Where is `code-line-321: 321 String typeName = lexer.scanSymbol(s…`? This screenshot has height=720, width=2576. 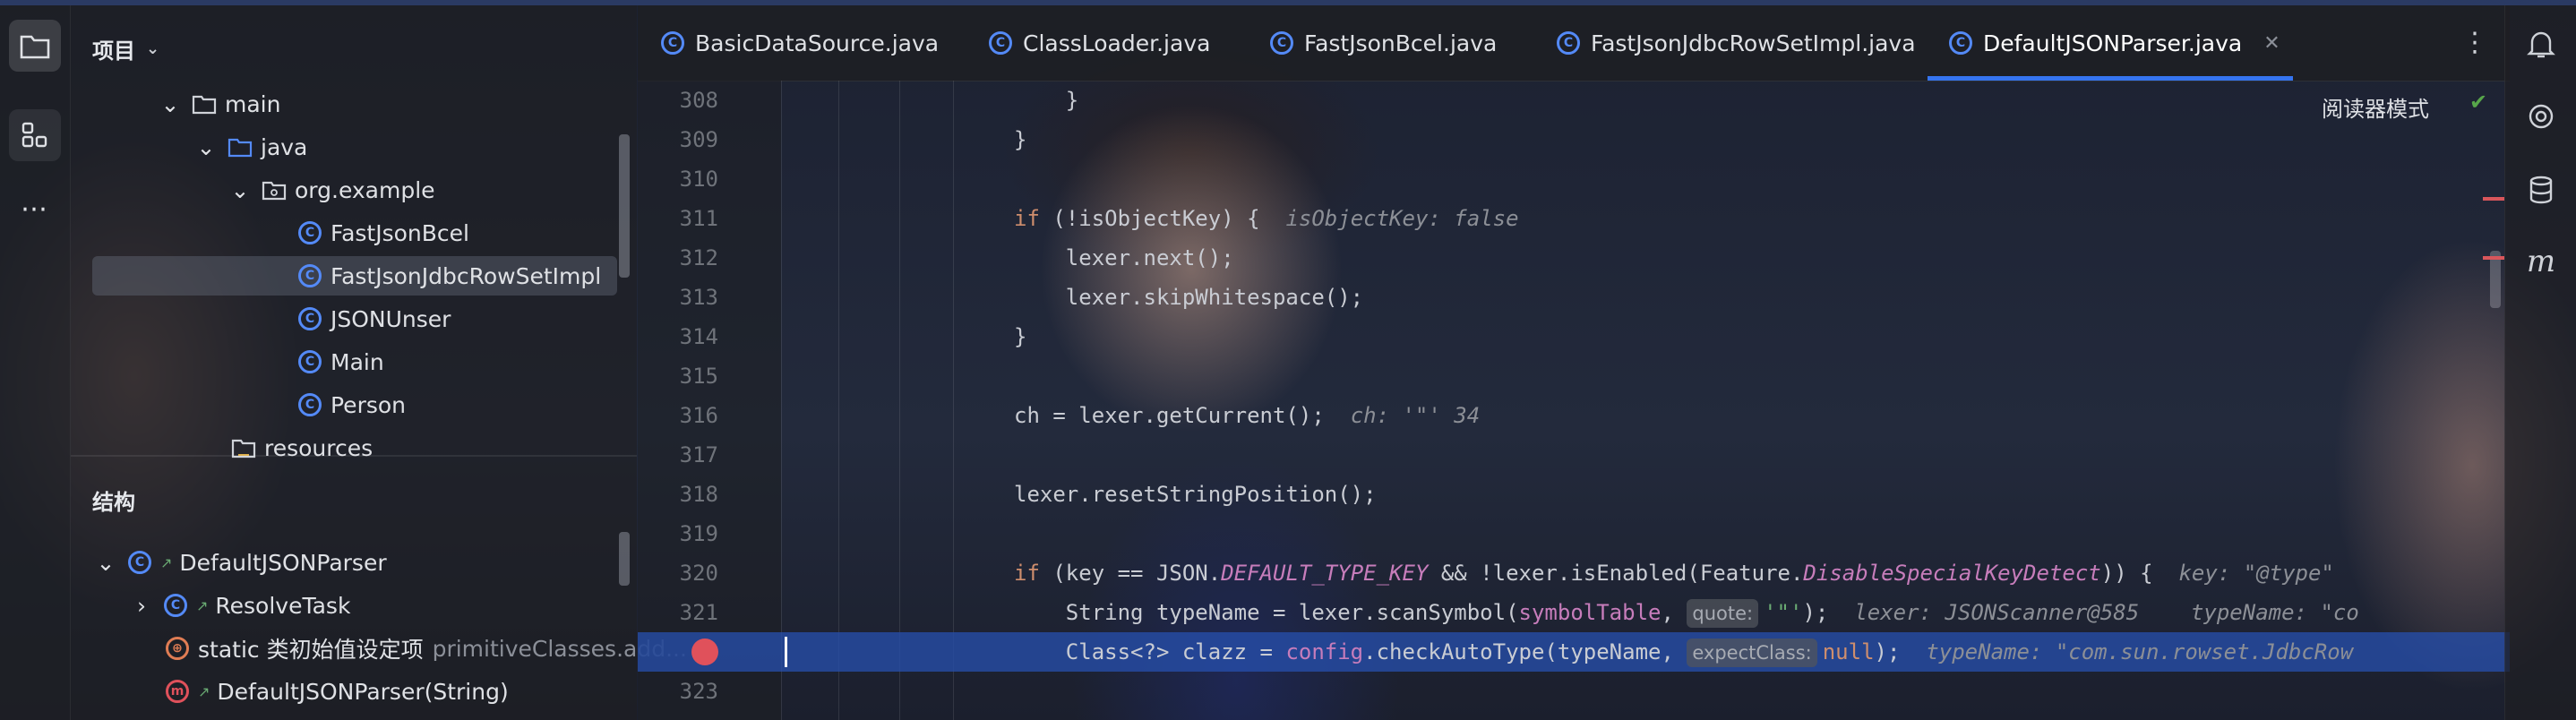 code-line-321: 321 String typeName = lexer.scanSymbol(s… is located at coordinates (1574, 612).